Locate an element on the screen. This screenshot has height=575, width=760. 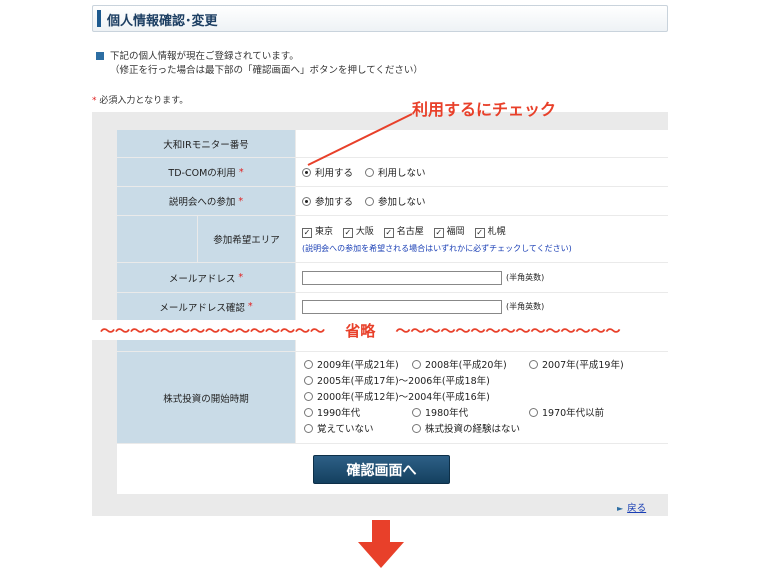
area-tokyo-checkbox: ✓ 東京 is located at coordinates (317, 232).